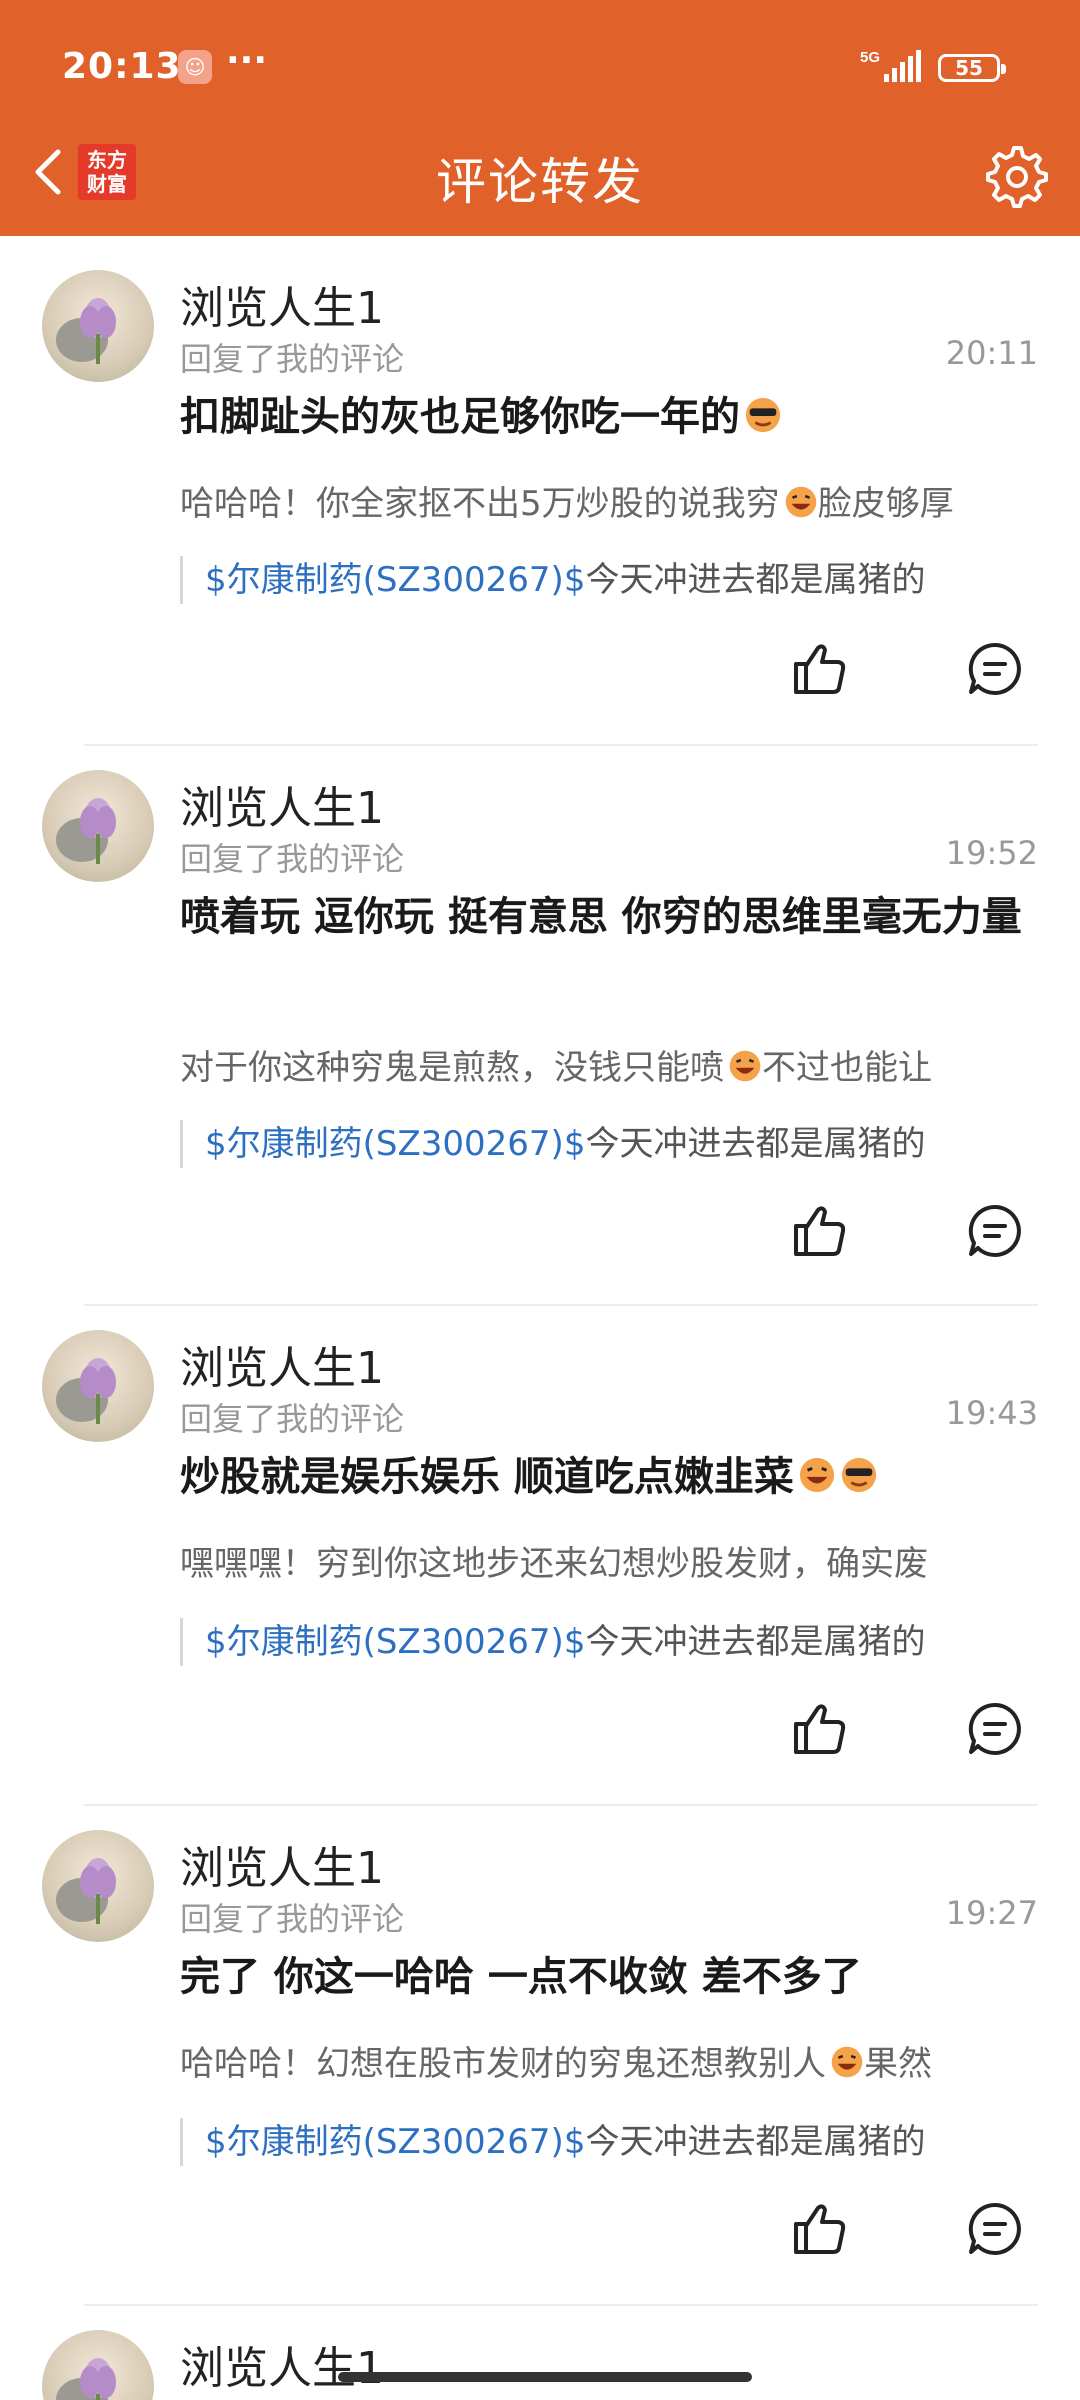  I want to click on timestamp: 19:43, so click(991, 1413).